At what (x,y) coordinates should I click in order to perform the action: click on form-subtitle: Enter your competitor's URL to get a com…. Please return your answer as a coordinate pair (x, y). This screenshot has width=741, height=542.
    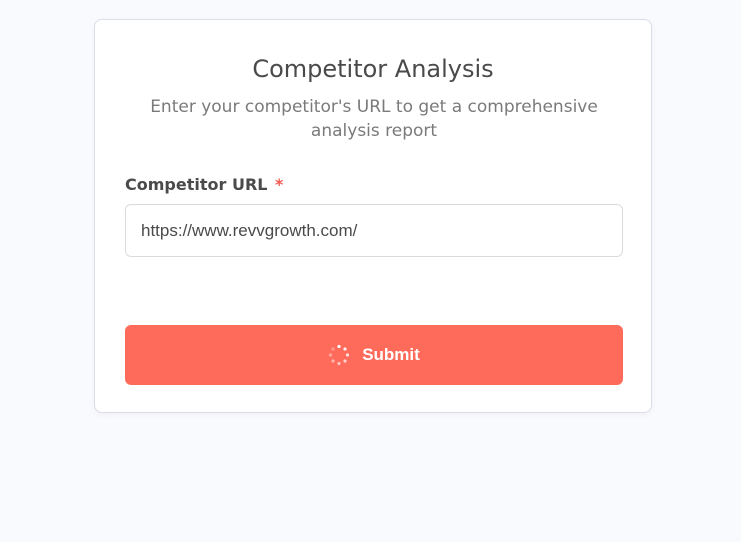
    Looking at the image, I should click on (374, 119).